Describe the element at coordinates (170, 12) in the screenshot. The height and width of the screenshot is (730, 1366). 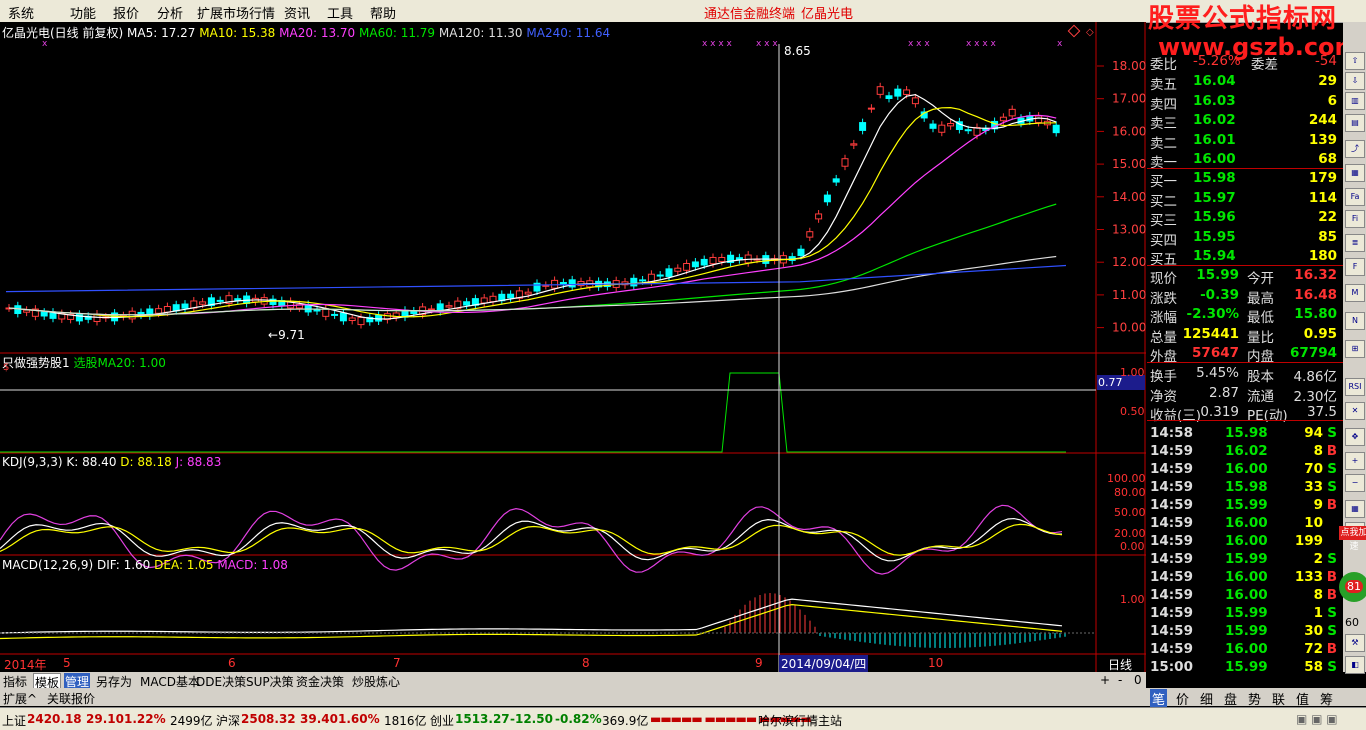
I see `menu-analysis: 分析` at that location.